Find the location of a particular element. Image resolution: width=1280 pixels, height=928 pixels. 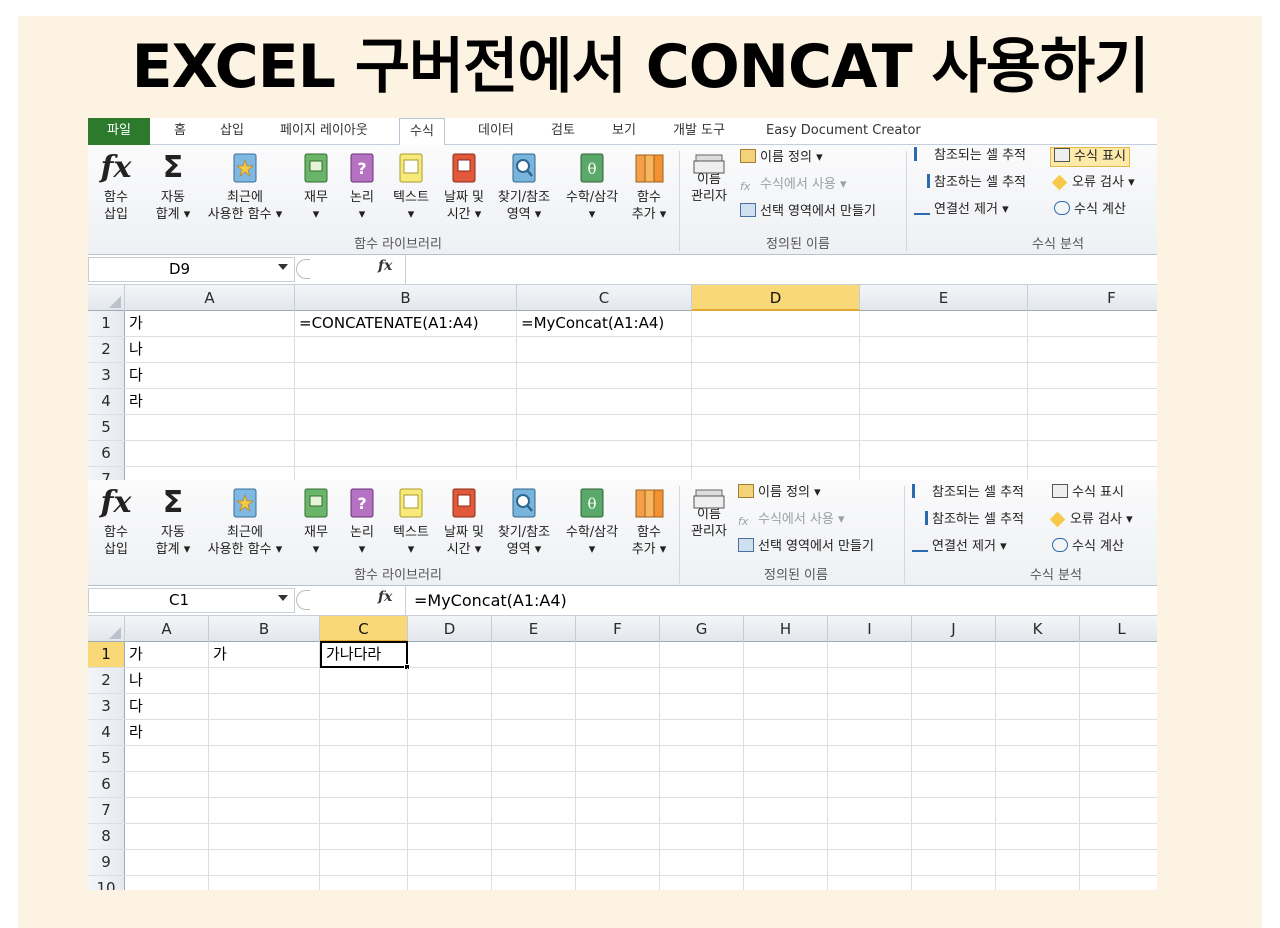

cell-l1 is located at coordinates (1118, 654).